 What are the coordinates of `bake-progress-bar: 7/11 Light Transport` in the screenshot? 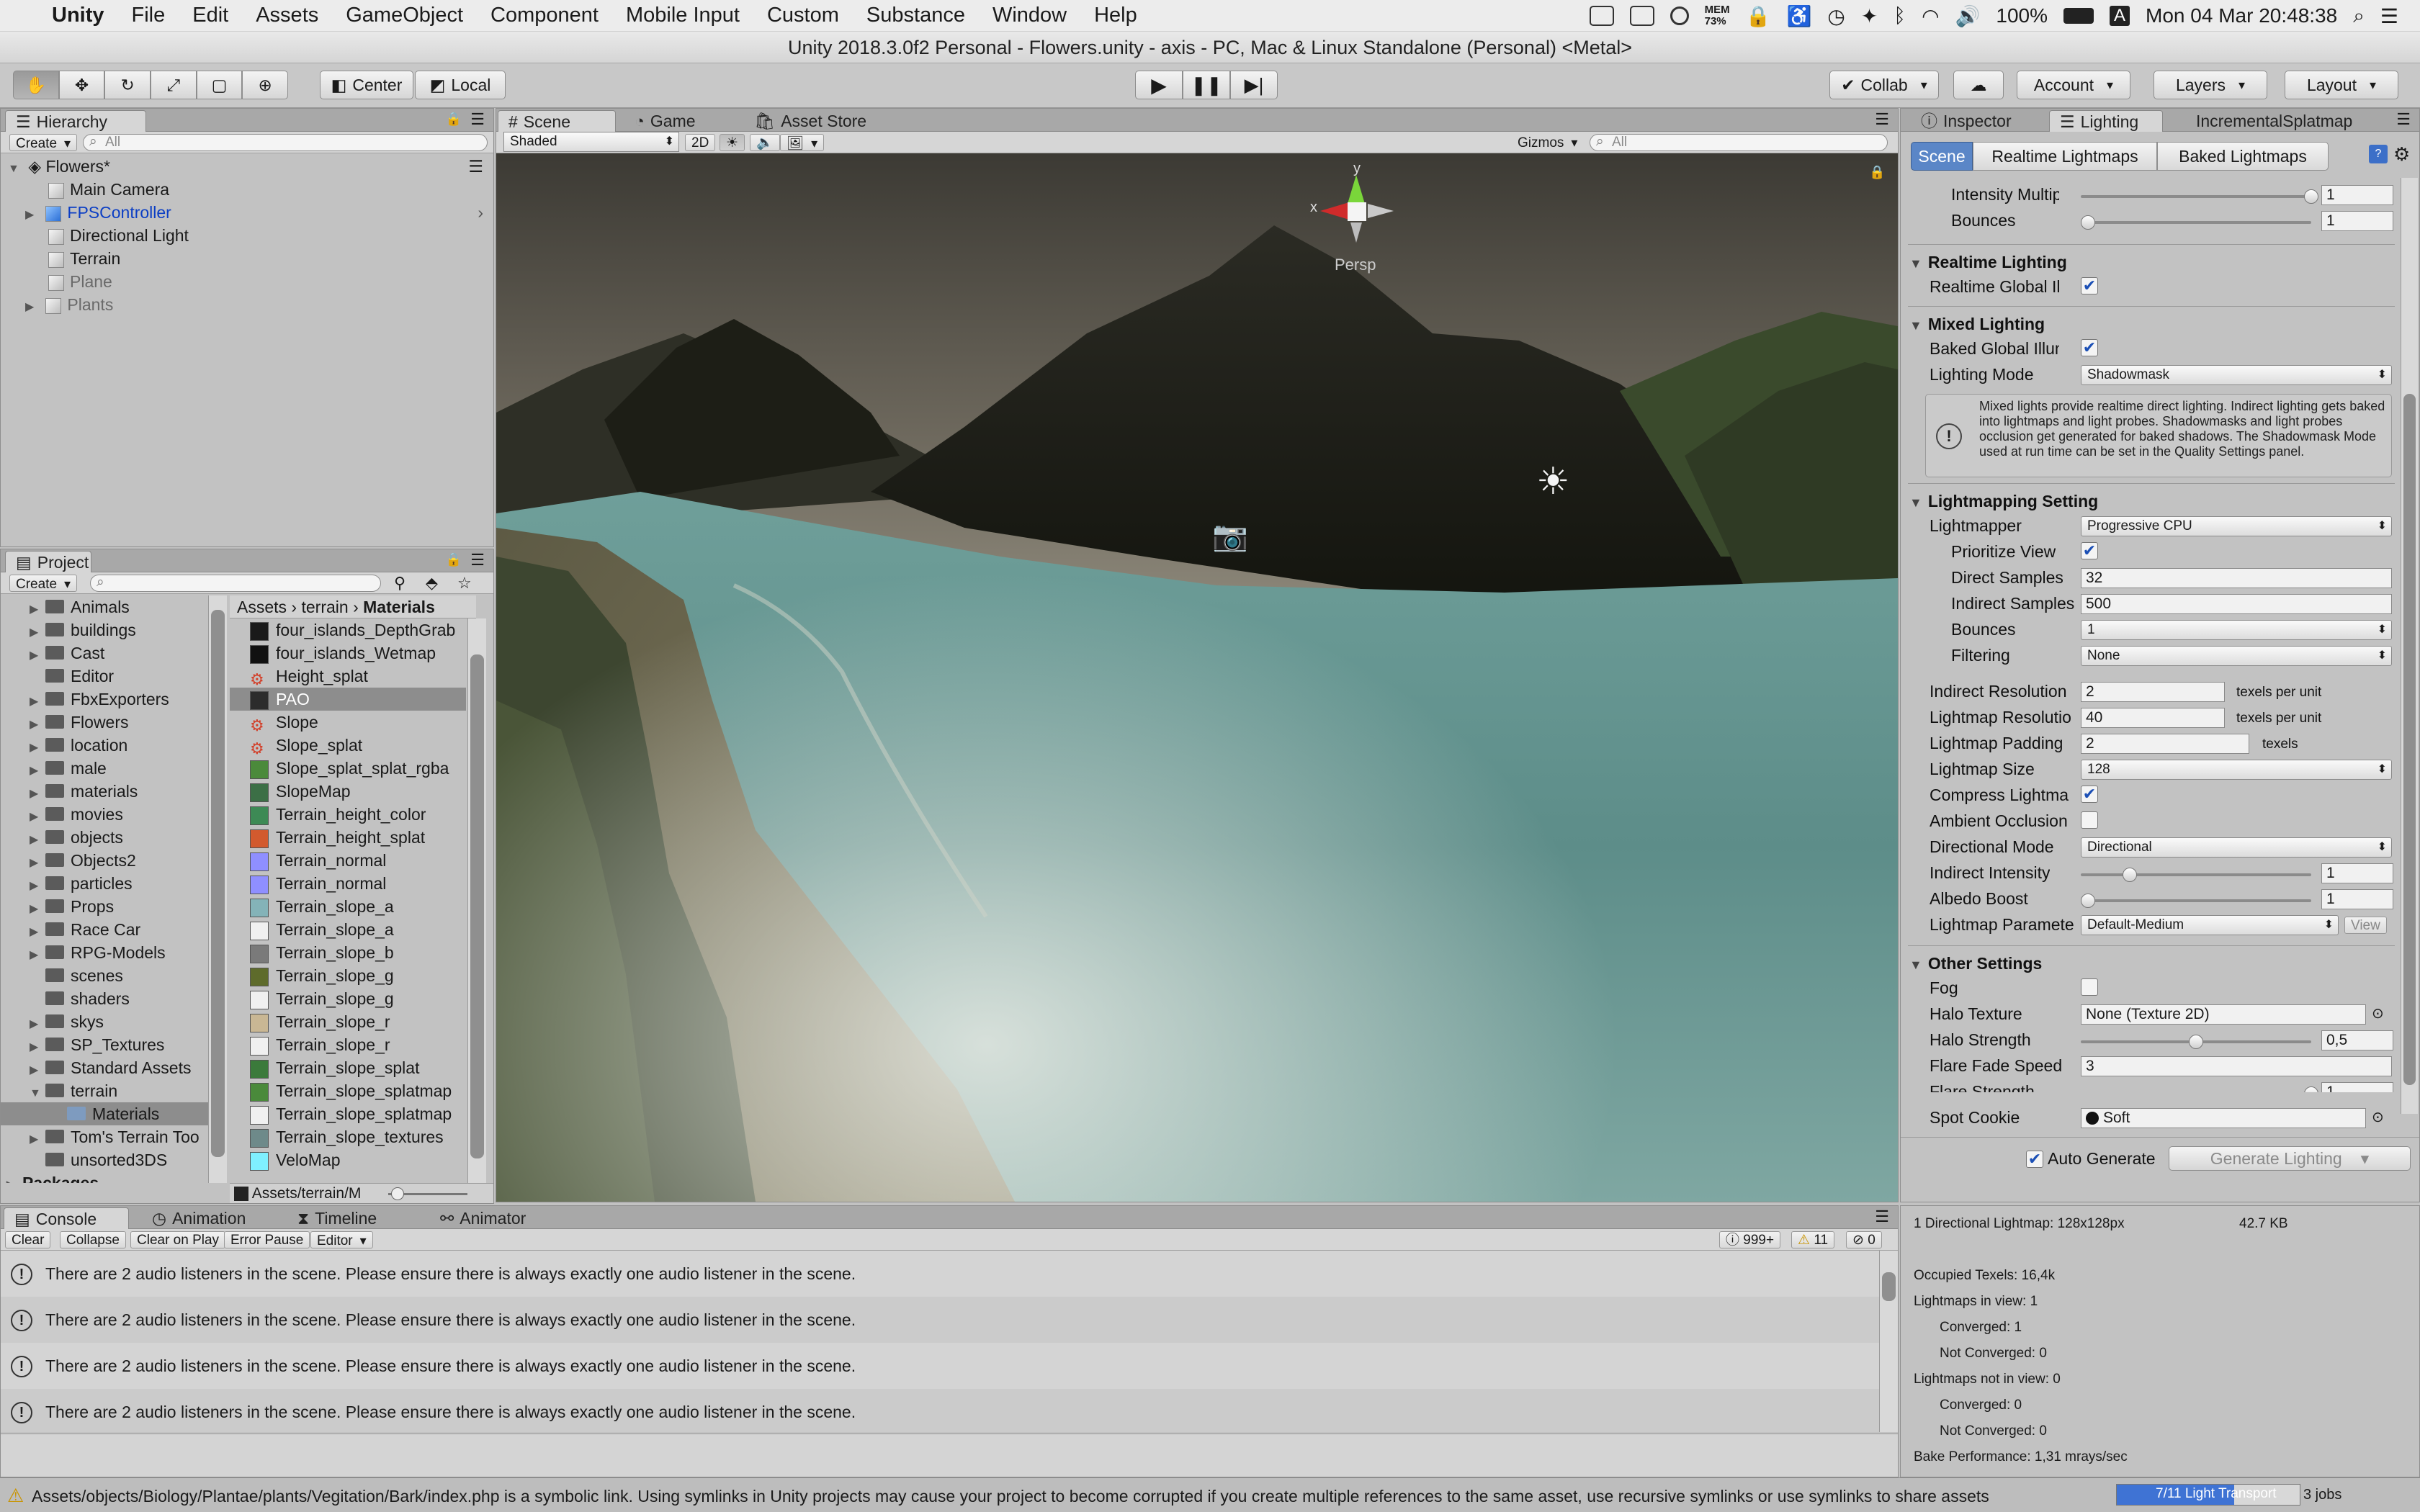 It's located at (2208, 1495).